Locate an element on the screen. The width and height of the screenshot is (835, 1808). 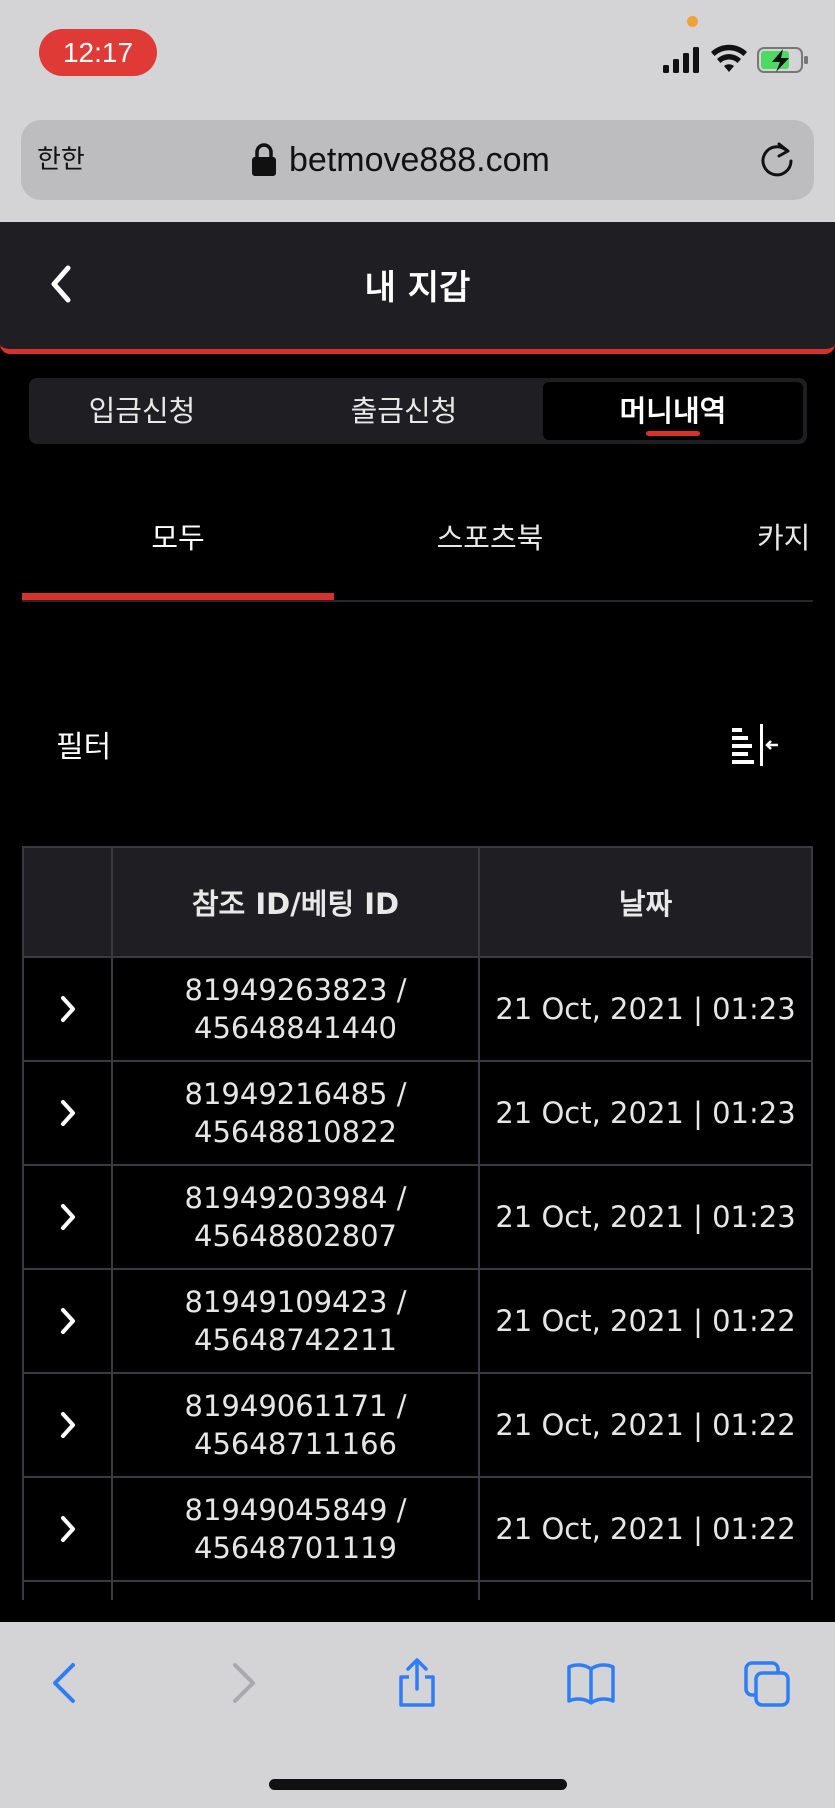
table-header-expand is located at coordinates (68, 902).